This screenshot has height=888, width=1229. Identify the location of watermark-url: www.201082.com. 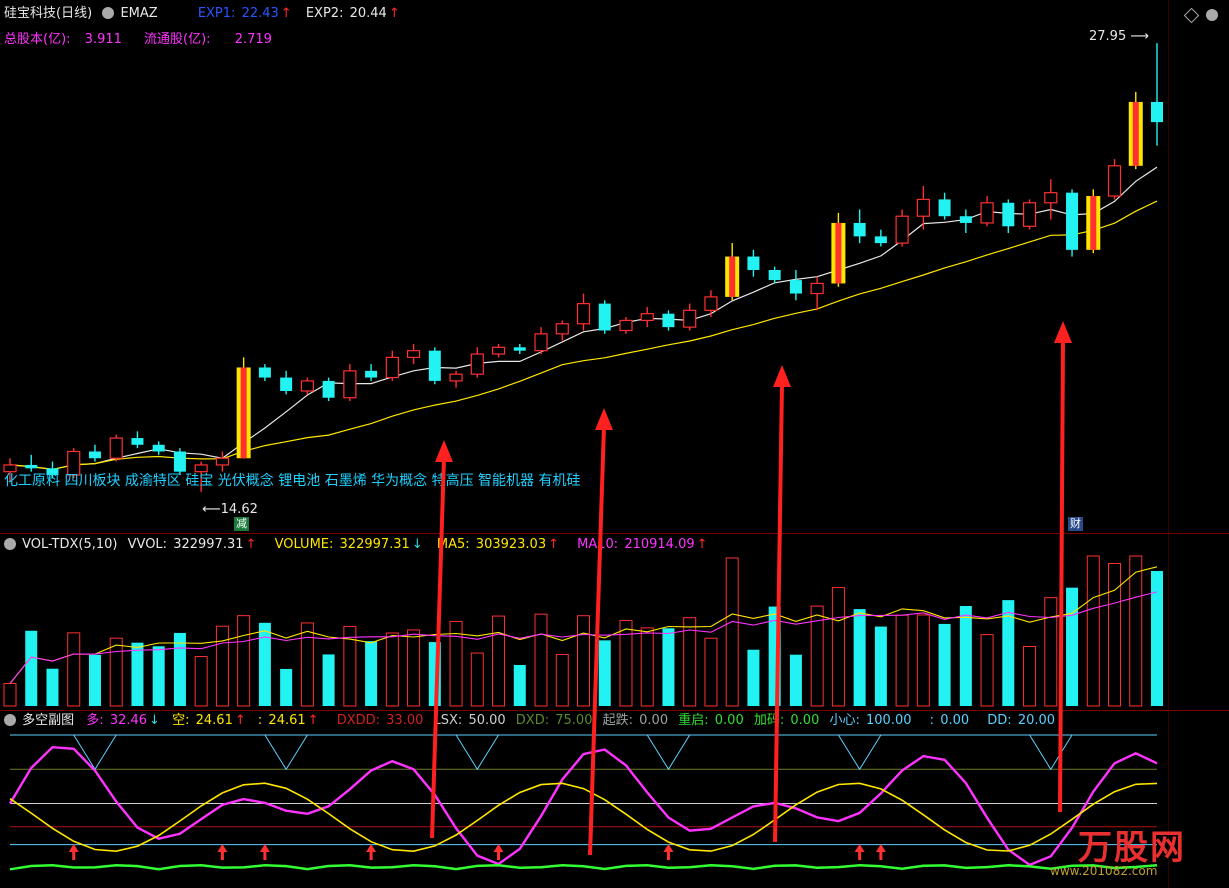
(1104, 871).